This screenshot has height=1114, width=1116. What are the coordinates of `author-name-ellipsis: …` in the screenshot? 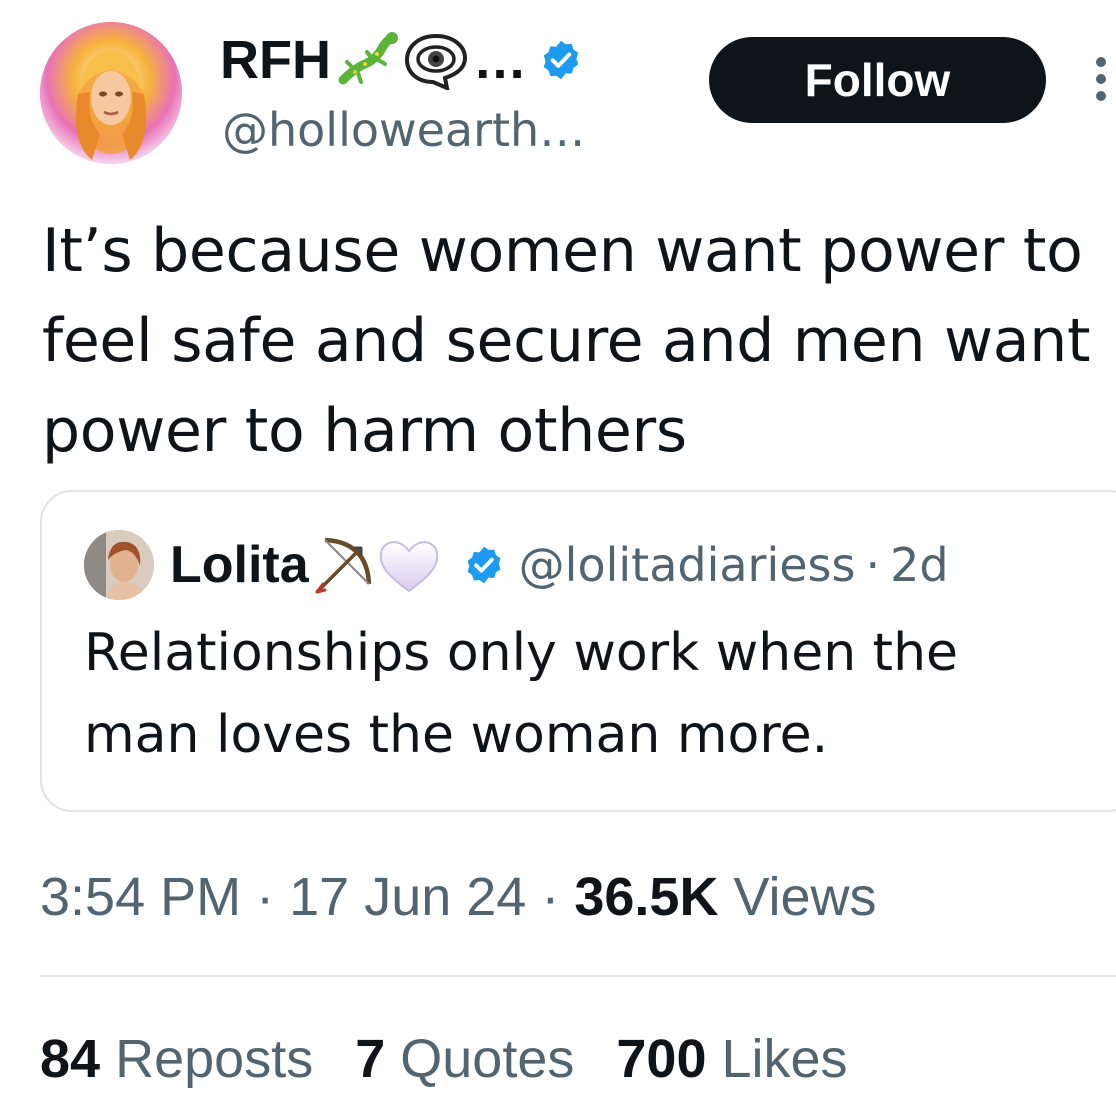 It's located at (499, 60).